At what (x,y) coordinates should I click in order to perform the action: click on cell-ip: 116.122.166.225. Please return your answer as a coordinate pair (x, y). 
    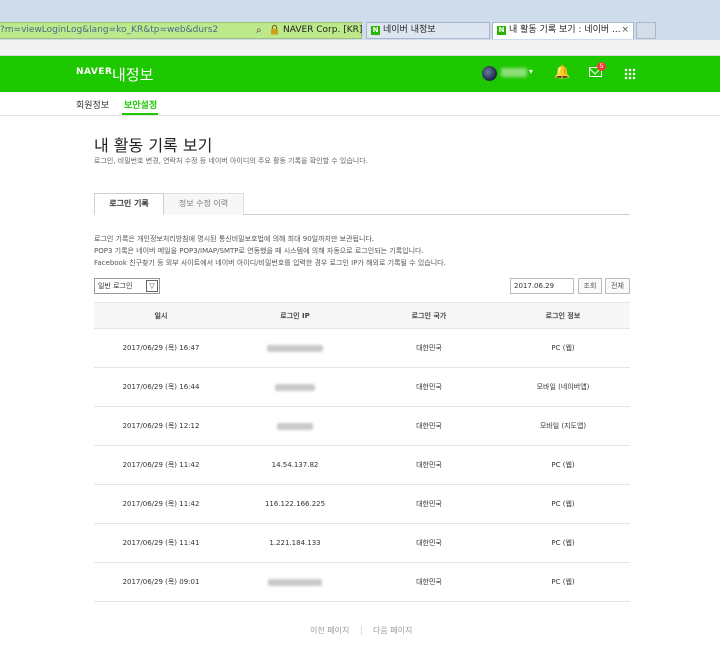
    Looking at the image, I should click on (295, 504).